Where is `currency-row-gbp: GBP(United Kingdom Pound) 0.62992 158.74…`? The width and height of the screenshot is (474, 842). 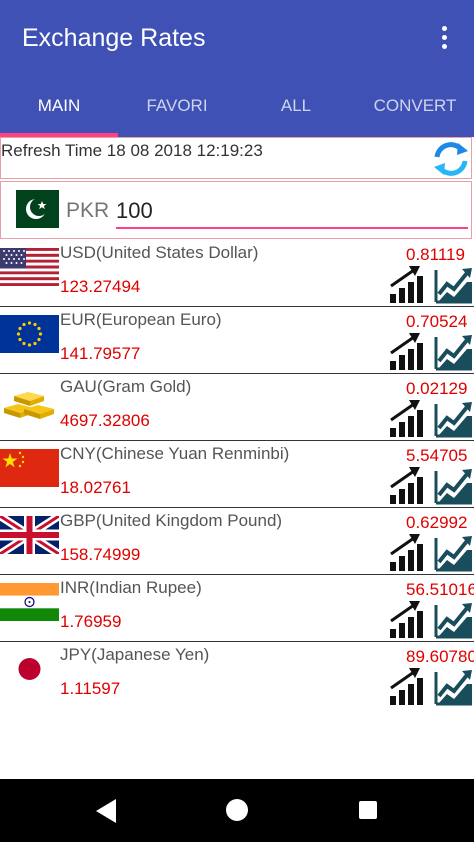
currency-row-gbp: GBP(United Kingdom Pound) 0.62992 158.74… is located at coordinates (237, 541).